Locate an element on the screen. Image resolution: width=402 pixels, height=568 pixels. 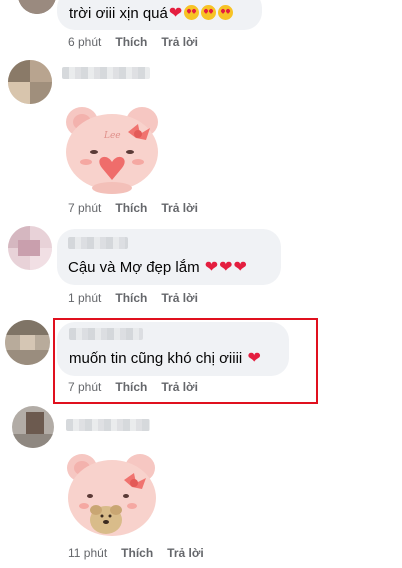
comment-meta: 6 phút Thích Trả lời is located at coordinates (133, 42).